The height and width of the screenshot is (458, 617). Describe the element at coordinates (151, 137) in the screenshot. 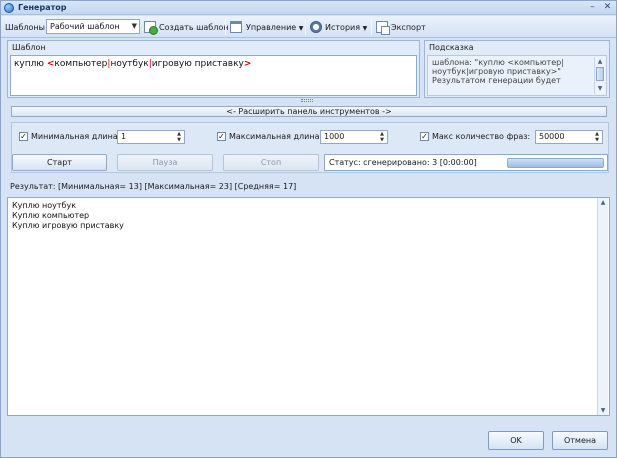

I see `min-length-input: 1 ▲ ▼` at that location.